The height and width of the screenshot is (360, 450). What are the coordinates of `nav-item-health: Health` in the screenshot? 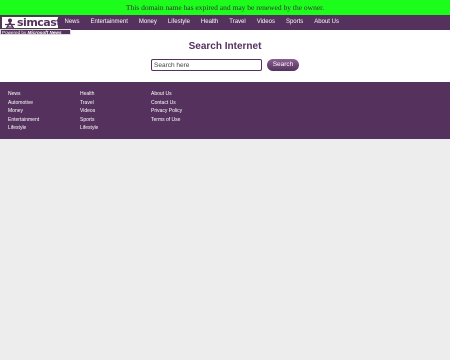 It's located at (209, 22).